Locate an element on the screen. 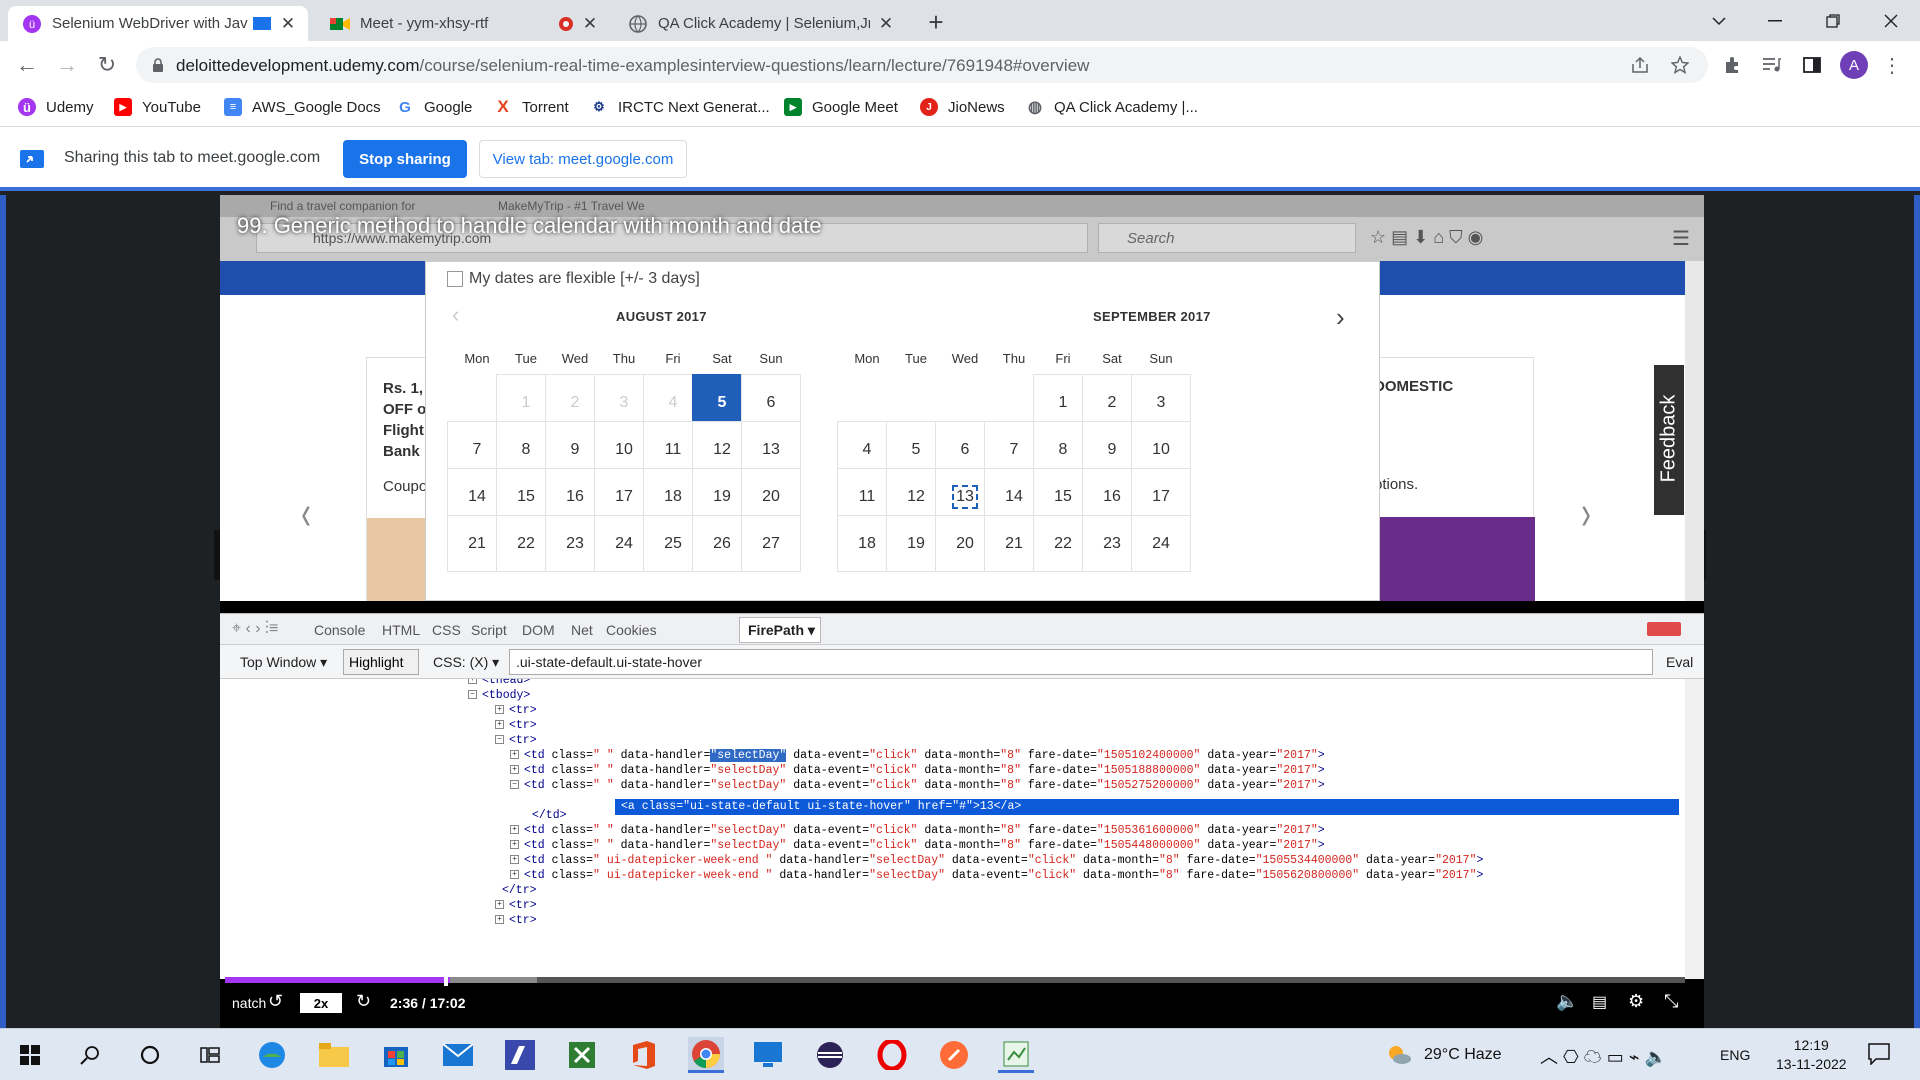 Image resolution: width=1920 pixels, height=1080 pixels. embedded-search-box: Search is located at coordinates (1227, 238).